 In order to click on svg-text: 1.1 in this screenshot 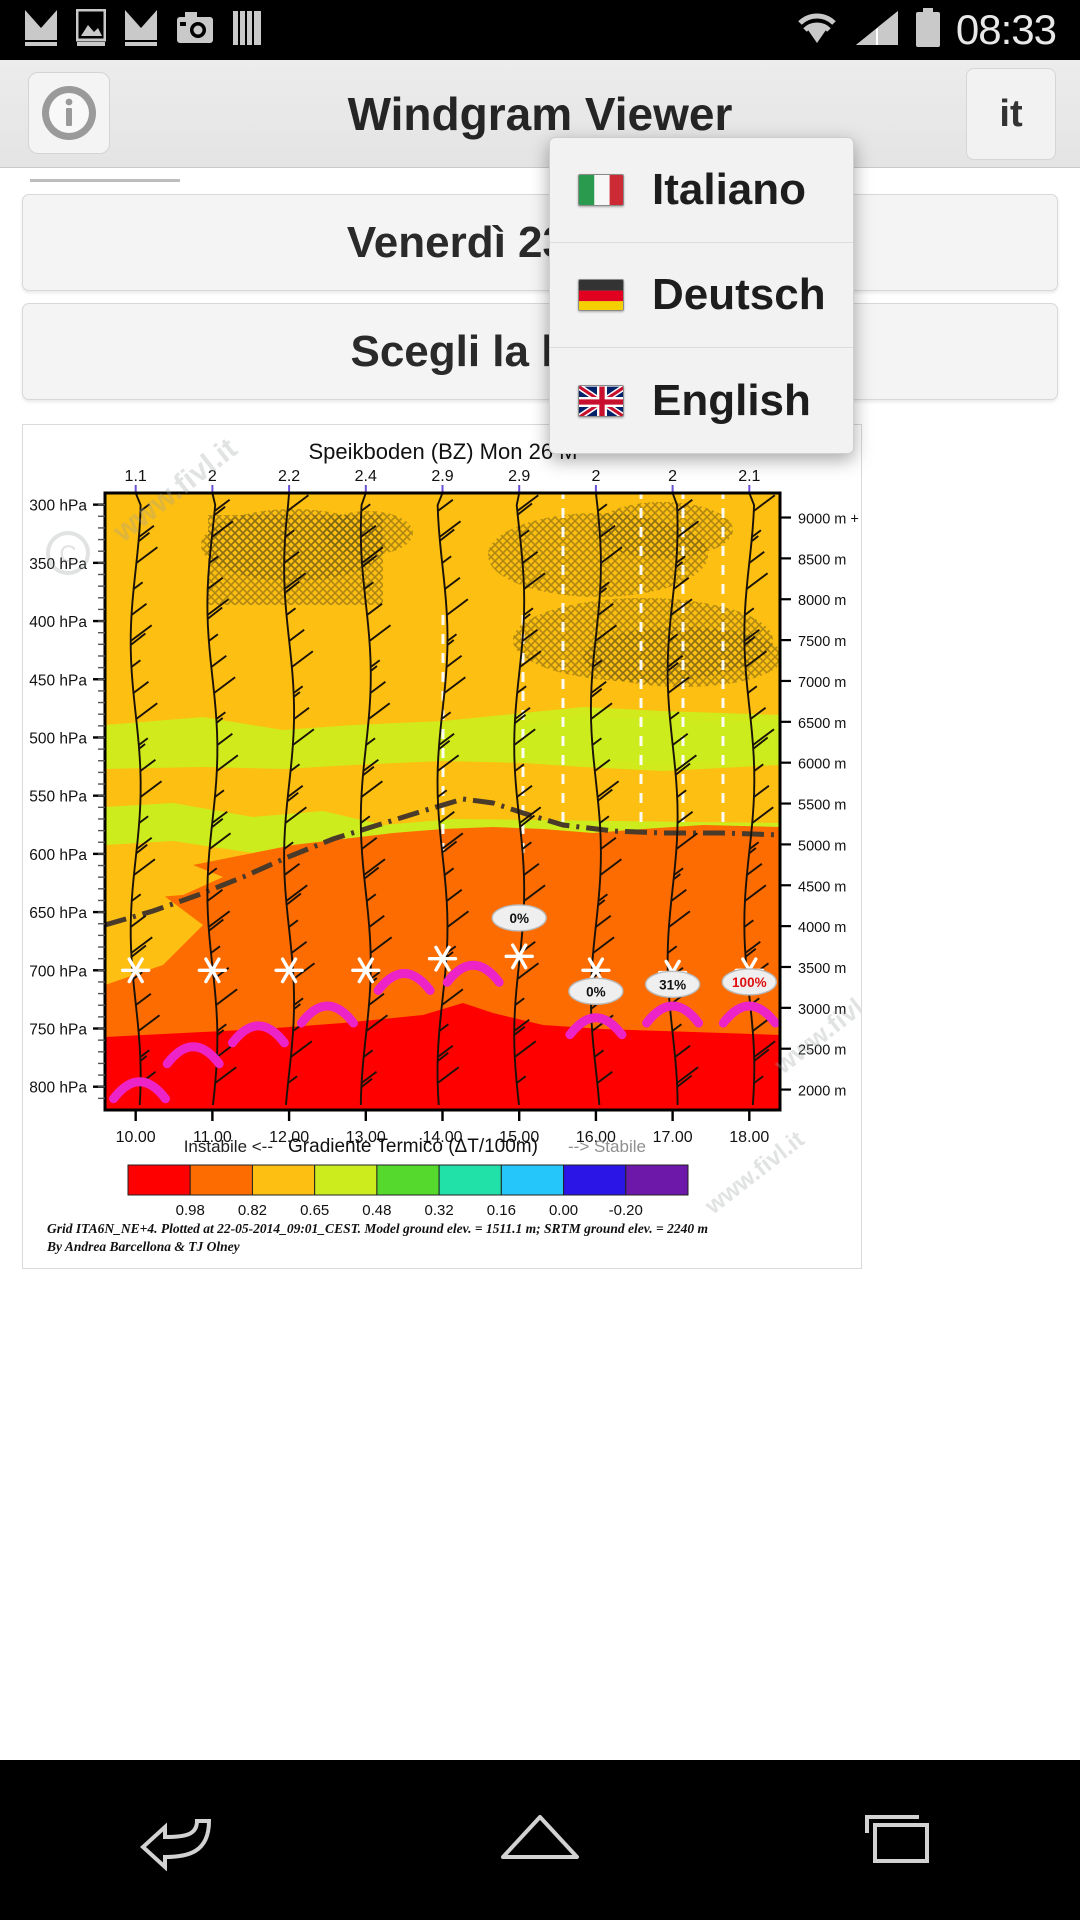, I will do `click(136, 476)`.